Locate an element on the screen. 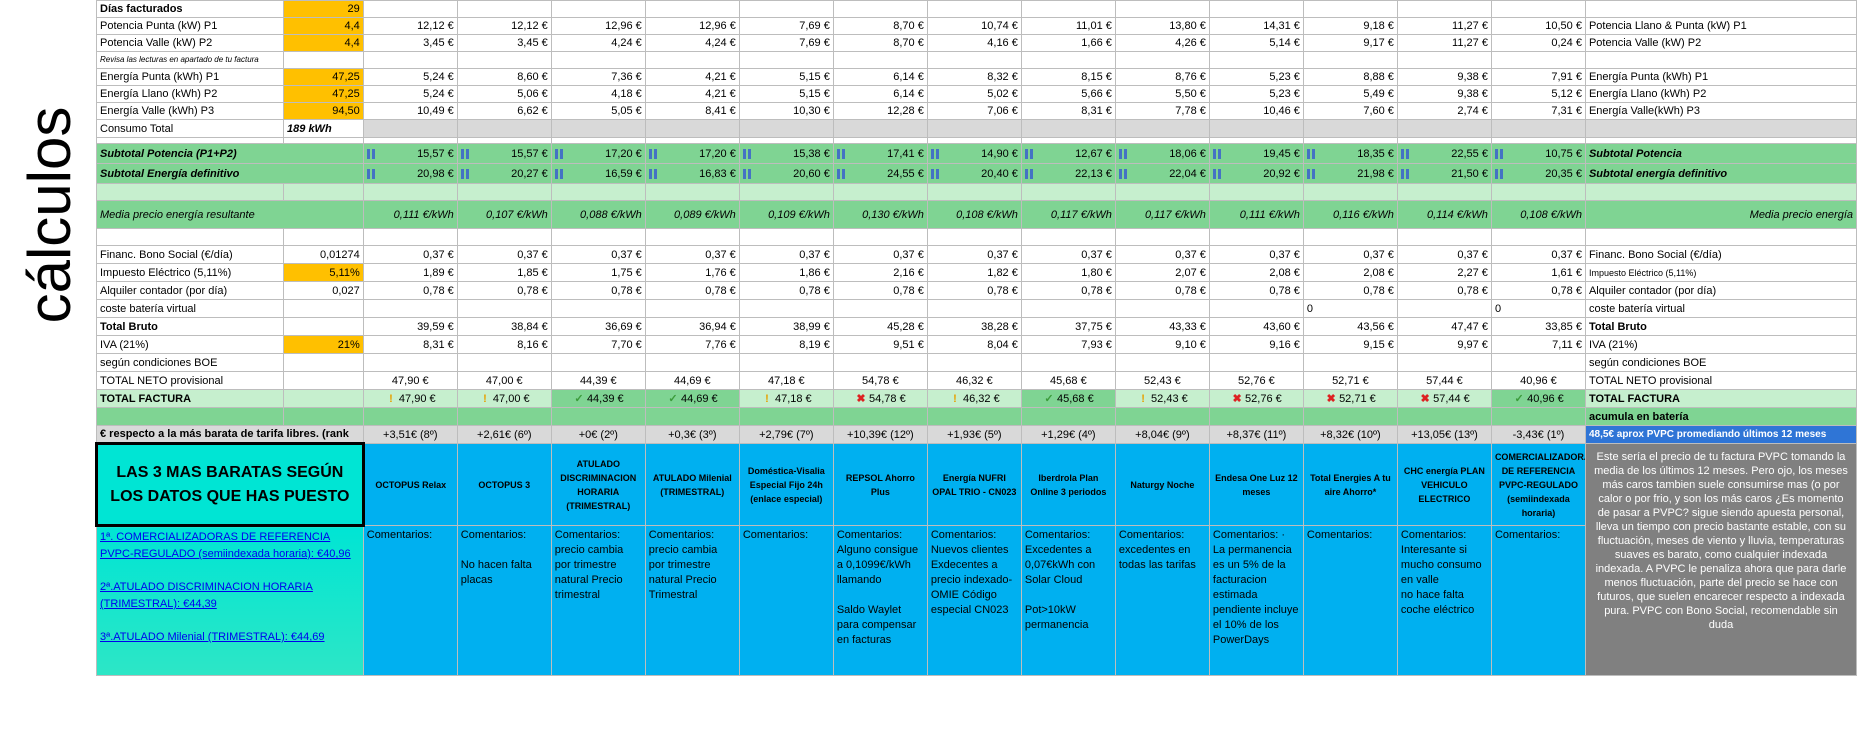 This screenshot has width=1857, height=743. value-cell: 4,18 € is located at coordinates (598, 94).